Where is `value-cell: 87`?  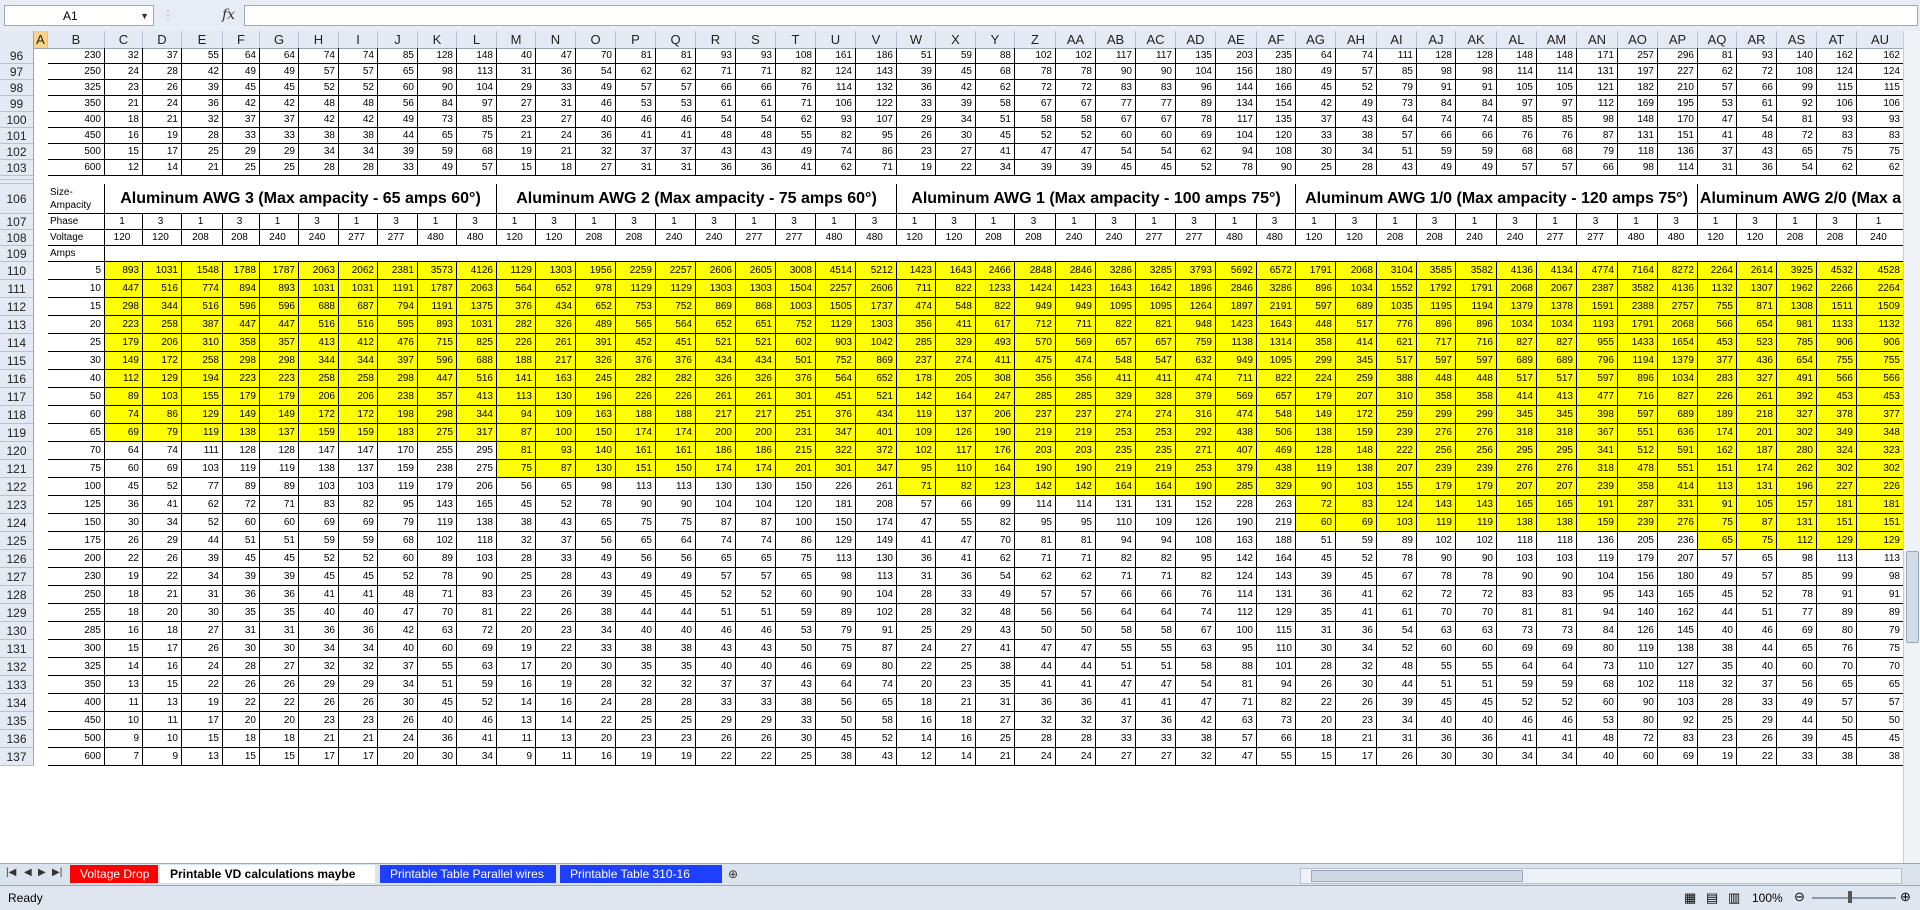 value-cell: 87 is located at coordinates (556, 469).